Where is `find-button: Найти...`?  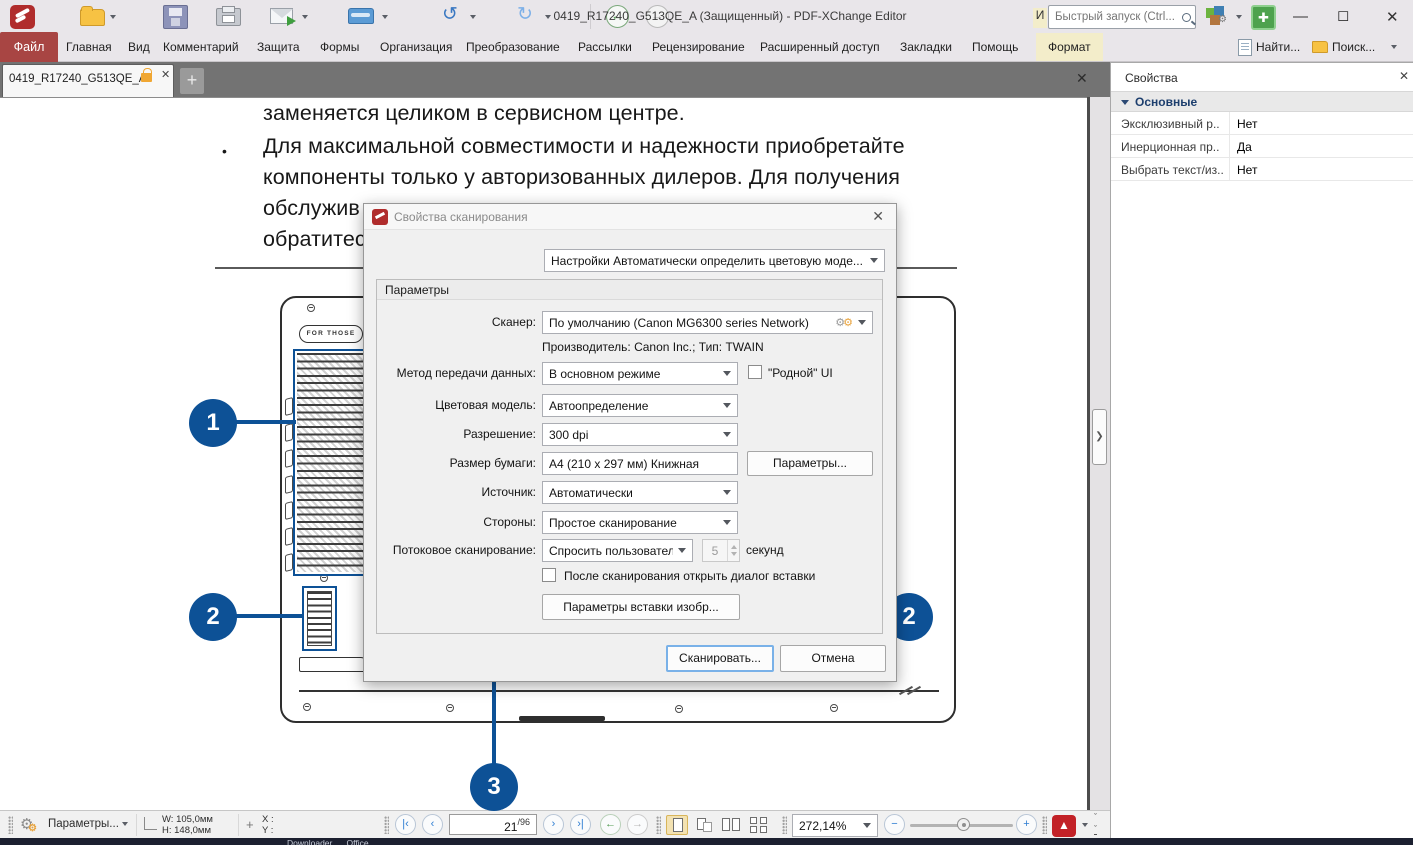 find-button: Найти... is located at coordinates (1269, 47).